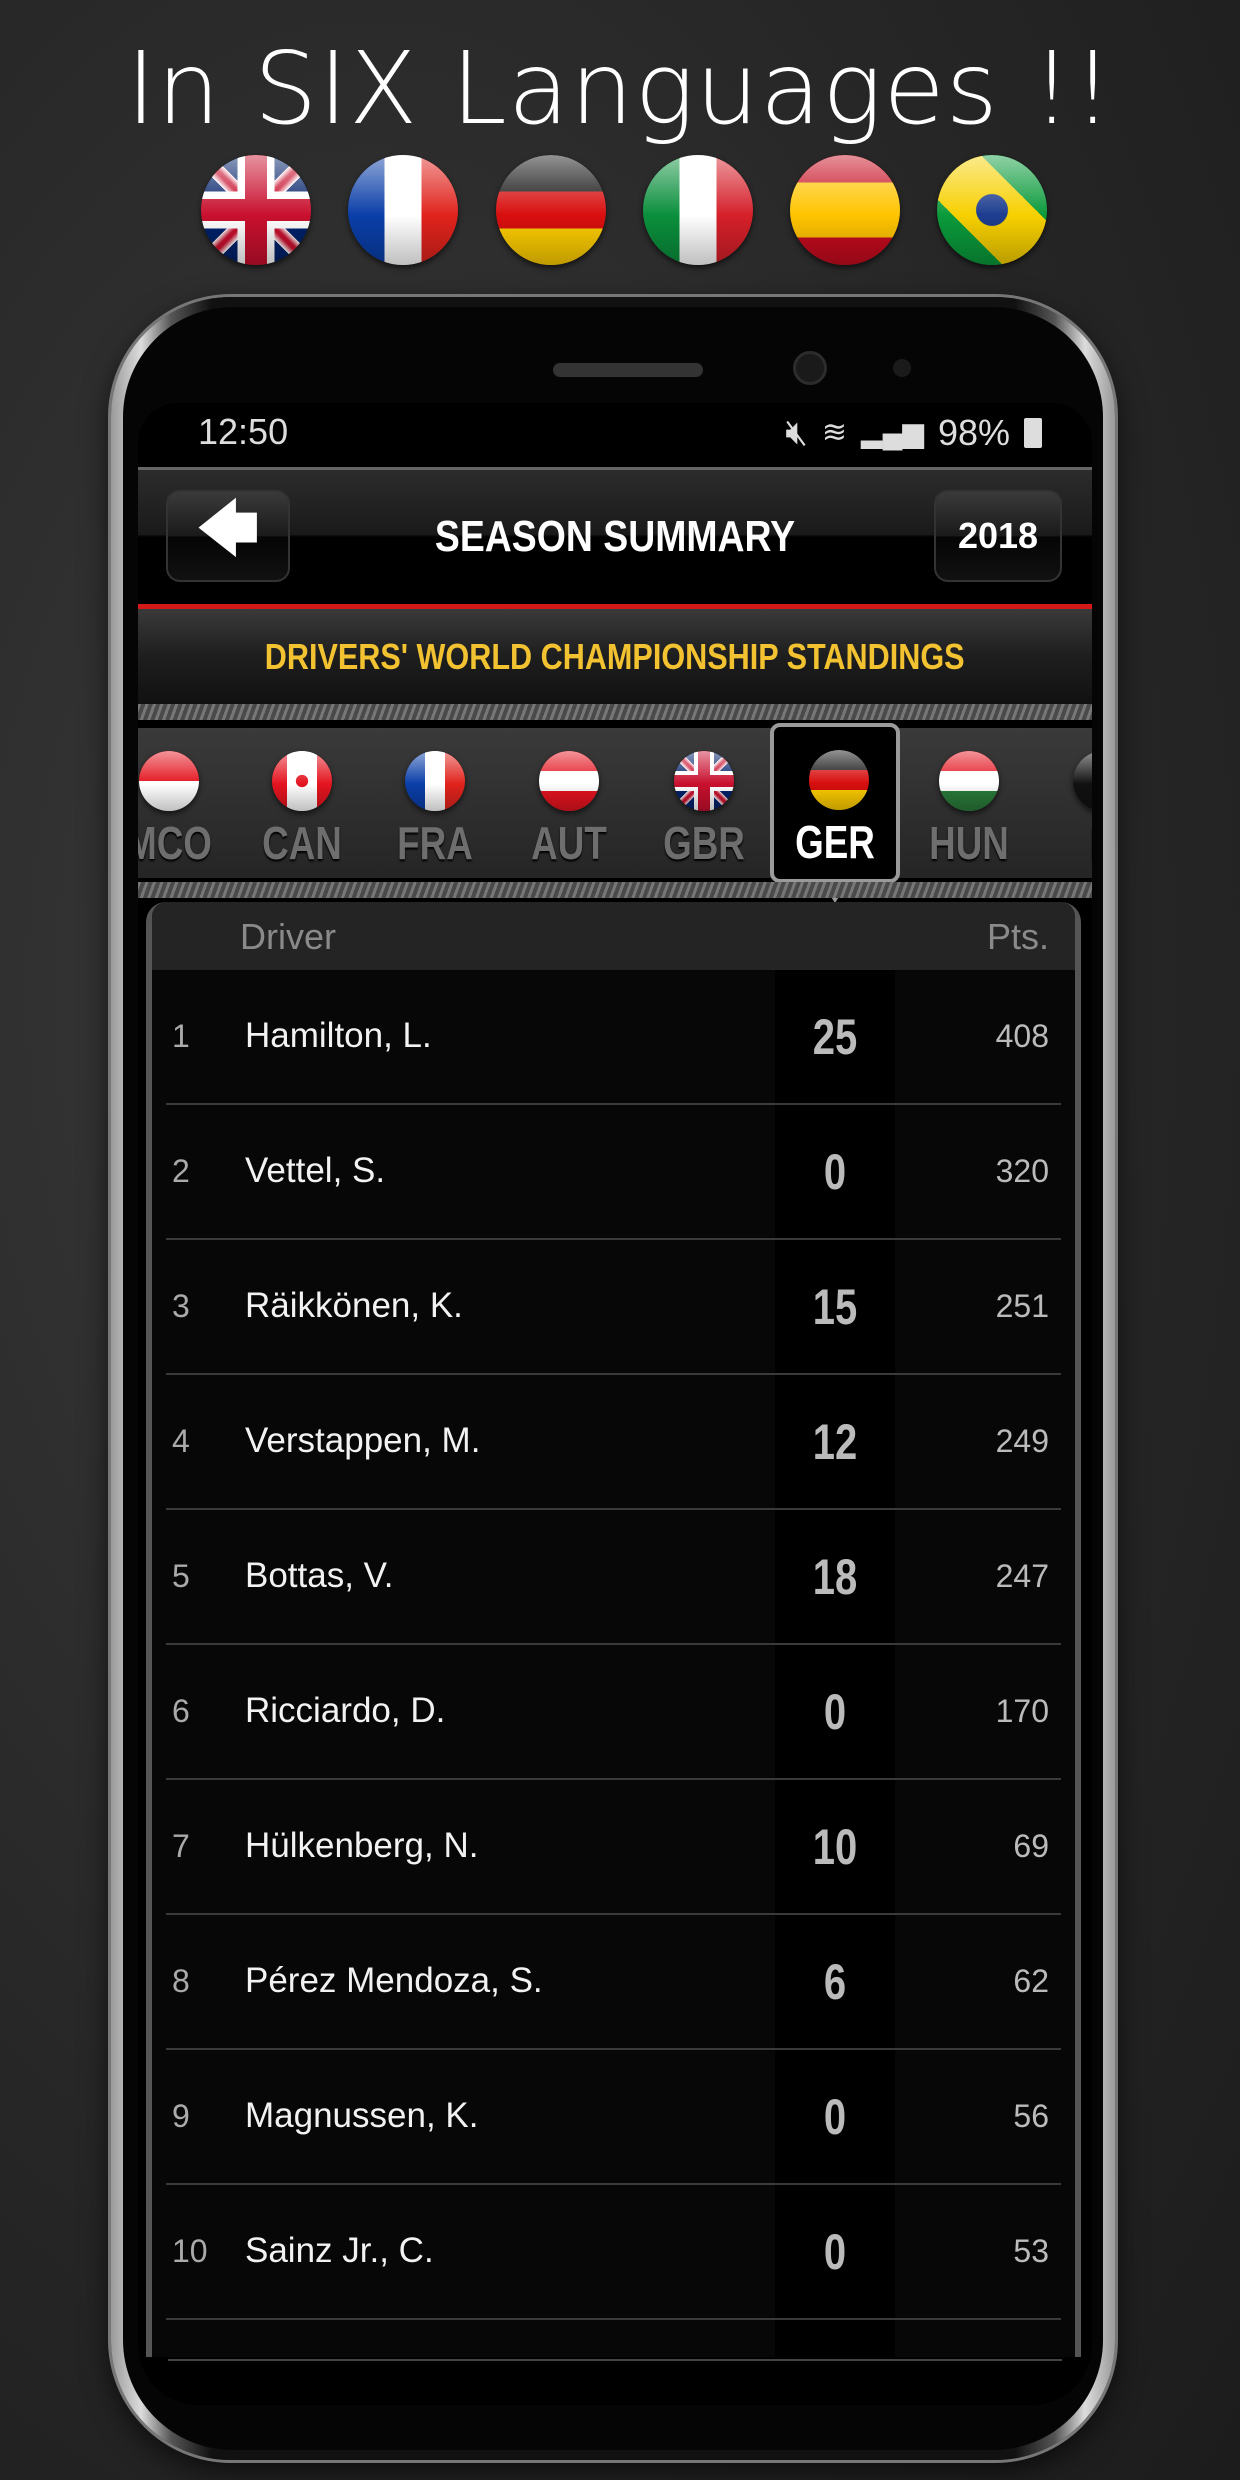  What do you see at coordinates (181, 1036) in the screenshot?
I see `position: 1` at bounding box center [181, 1036].